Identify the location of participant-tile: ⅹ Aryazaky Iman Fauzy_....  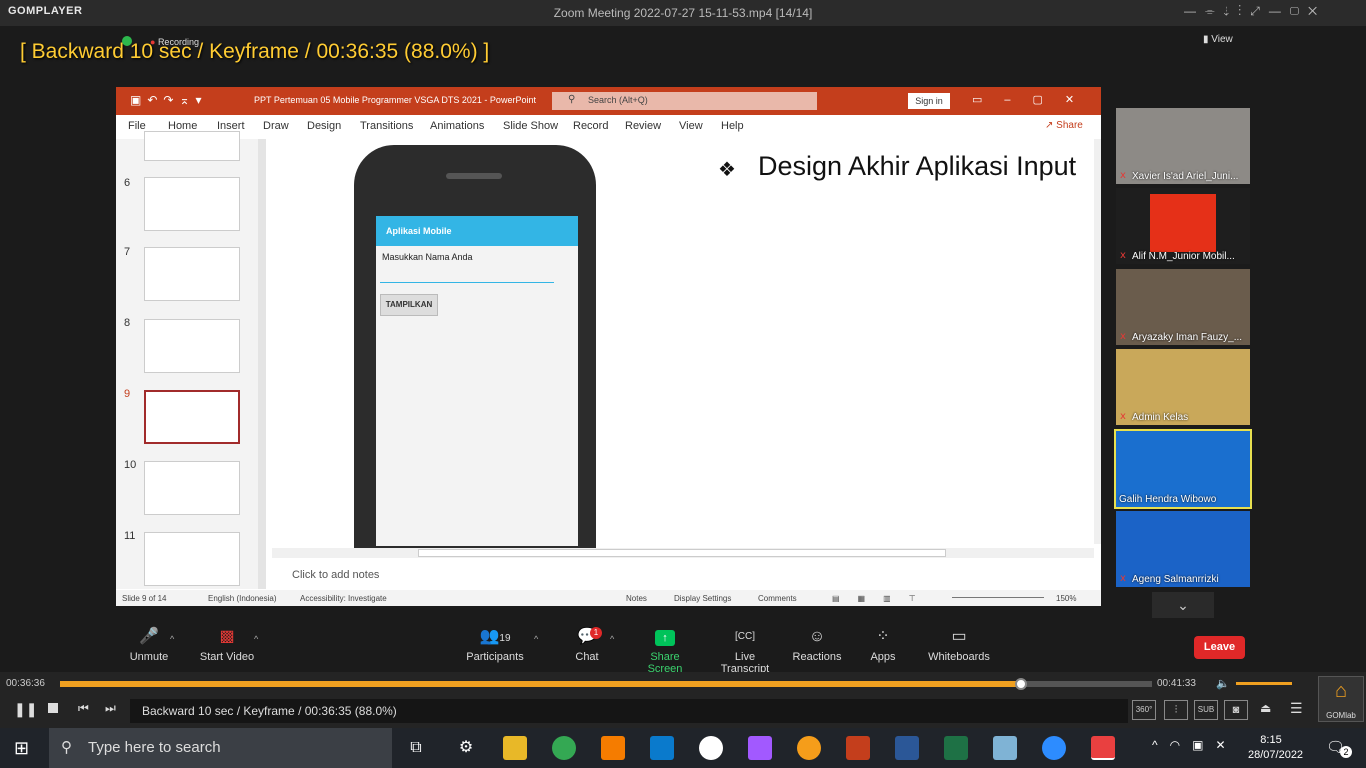
(1183, 307).